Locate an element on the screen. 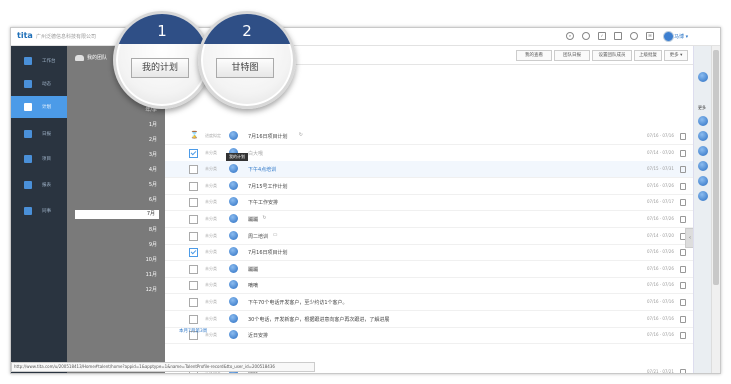  gantt-tab-zoomed: 甘特图 is located at coordinates (245, 68).